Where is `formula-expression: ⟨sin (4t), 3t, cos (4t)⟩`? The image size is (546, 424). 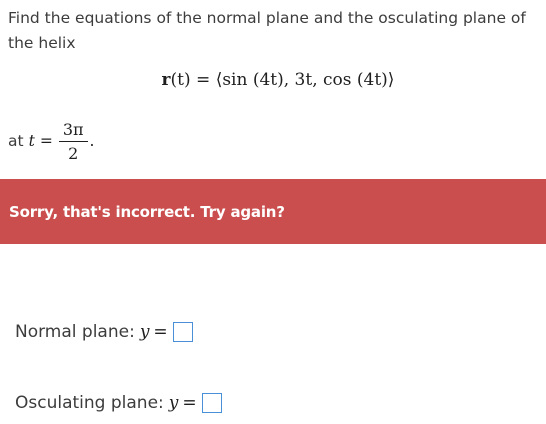
formula-expression: ⟨sin (4t), 3t, cos (4t)⟩ is located at coordinates (305, 80).